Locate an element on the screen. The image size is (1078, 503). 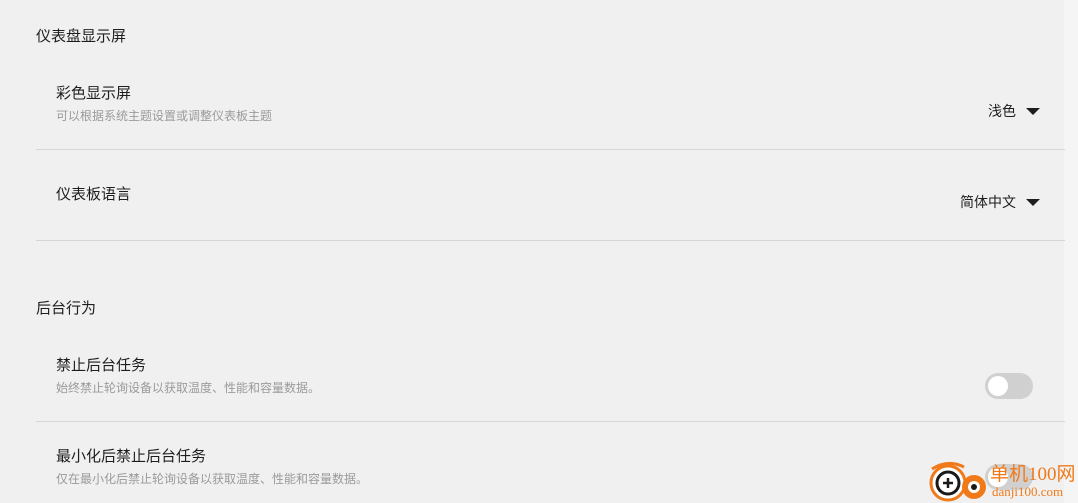
watermark-text: 单机100网 is located at coordinates (1033, 474).